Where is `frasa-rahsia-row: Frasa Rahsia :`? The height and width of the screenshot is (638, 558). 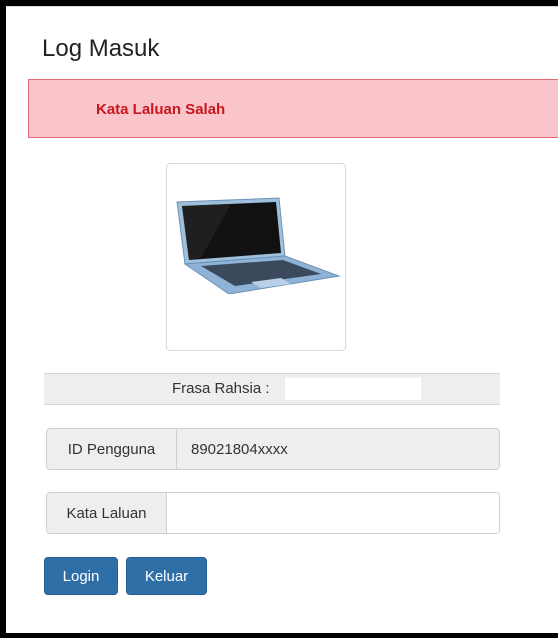 frasa-rahsia-row: Frasa Rahsia : is located at coordinates (272, 389).